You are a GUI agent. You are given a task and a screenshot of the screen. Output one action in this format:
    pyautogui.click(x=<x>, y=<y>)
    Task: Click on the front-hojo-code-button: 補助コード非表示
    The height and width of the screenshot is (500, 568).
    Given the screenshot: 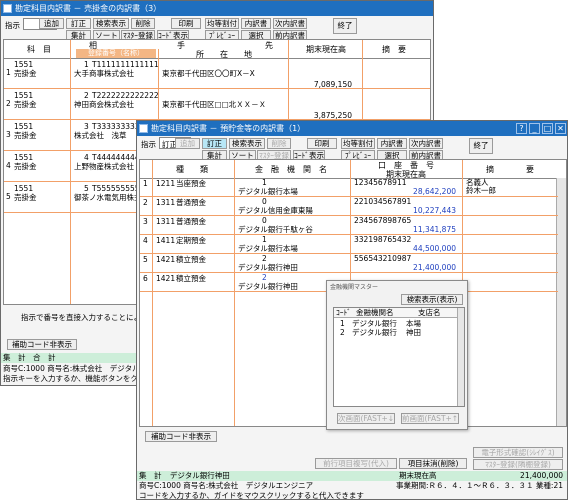 What is the action you would take?
    pyautogui.click(x=181, y=436)
    